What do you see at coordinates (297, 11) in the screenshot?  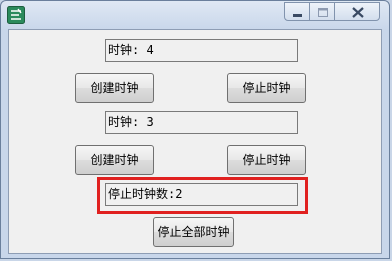 I see `minimize-button` at bounding box center [297, 11].